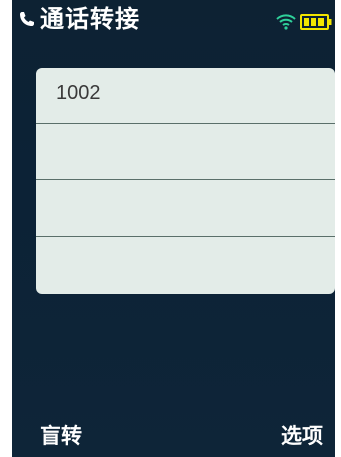 The width and height of the screenshot is (341, 457). What do you see at coordinates (185, 96) in the screenshot?
I see `list-item: 1002` at bounding box center [185, 96].